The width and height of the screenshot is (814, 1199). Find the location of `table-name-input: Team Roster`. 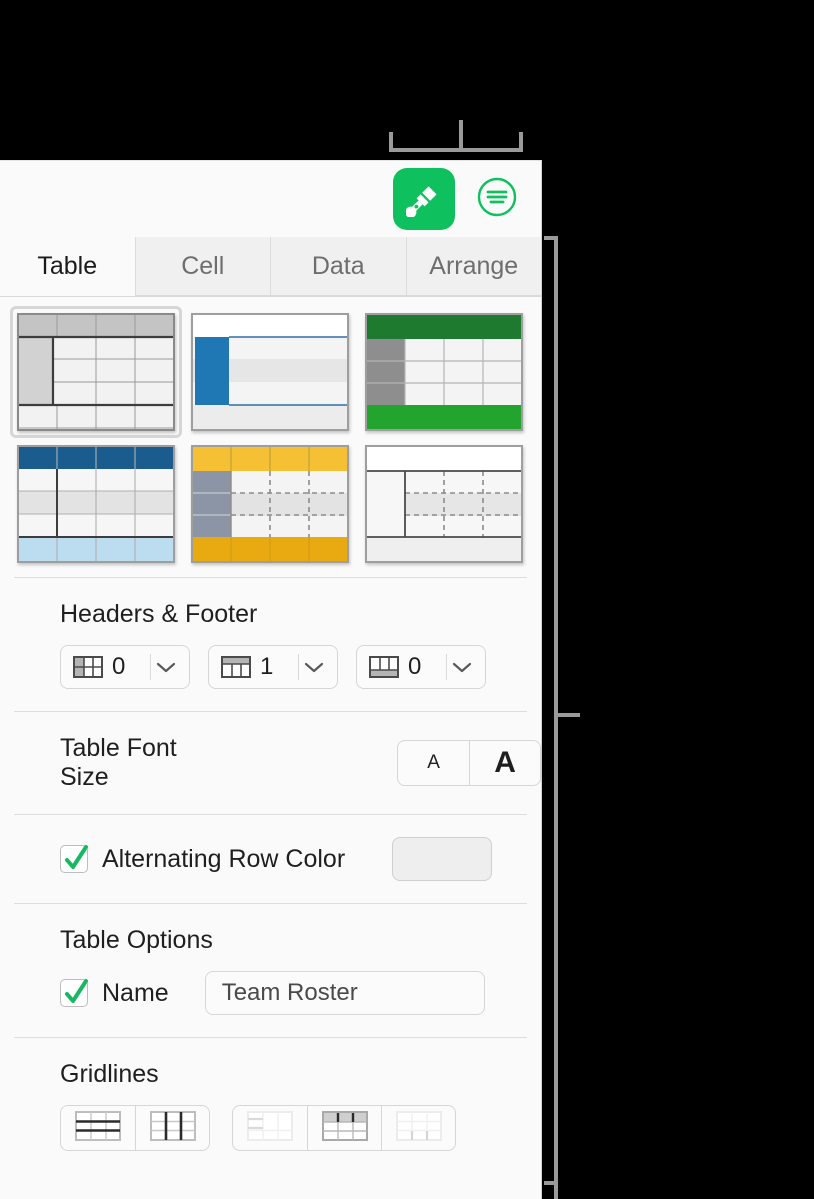

table-name-input: Team Roster is located at coordinates (344, 993).